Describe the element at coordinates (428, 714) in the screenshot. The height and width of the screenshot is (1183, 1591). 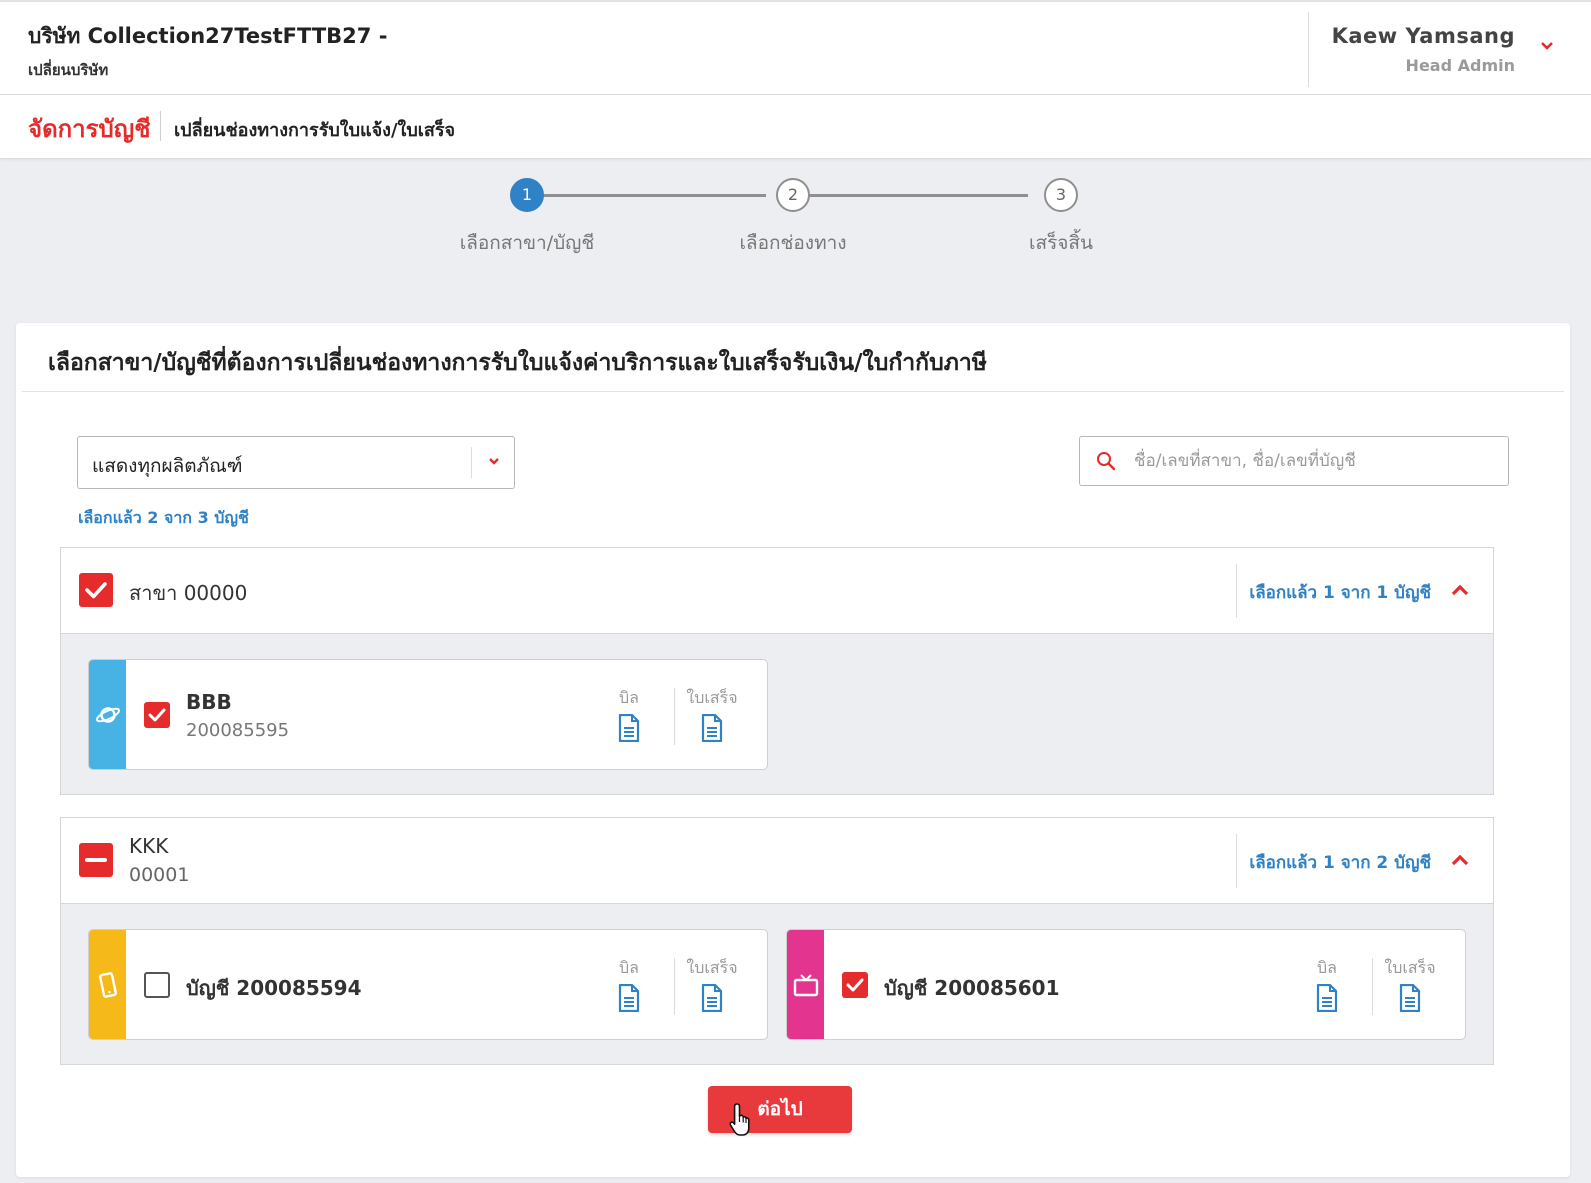
I see `account-card: BBB 200085595 บิล ใบเสร็จ` at that location.